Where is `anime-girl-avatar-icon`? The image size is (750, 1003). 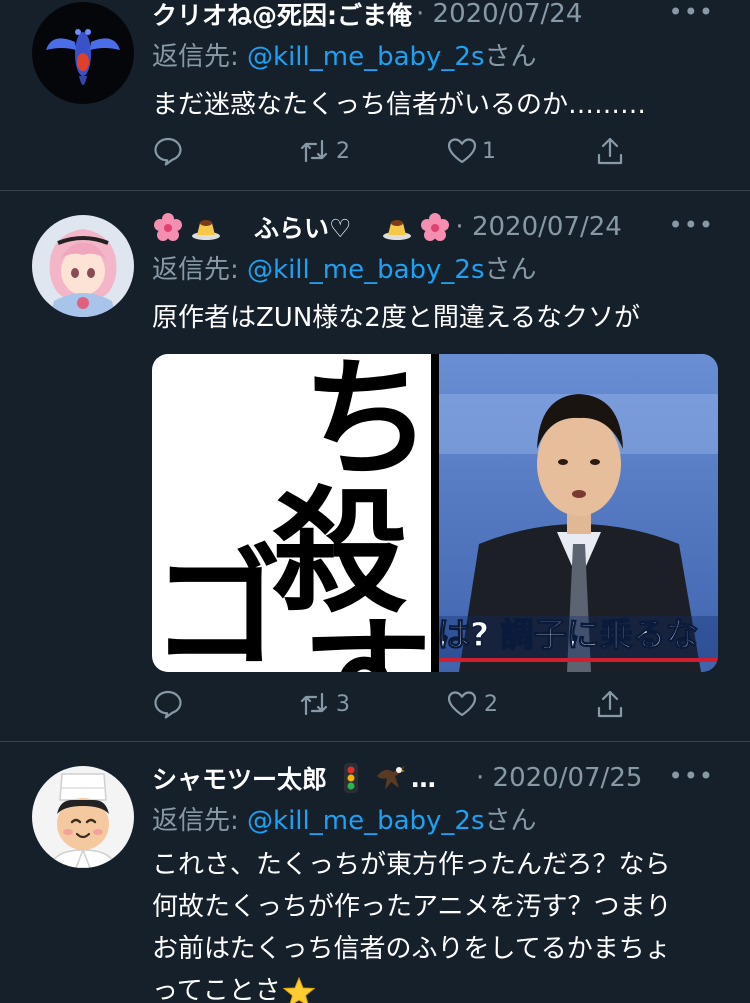 anime-girl-avatar-icon is located at coordinates (83, 266).